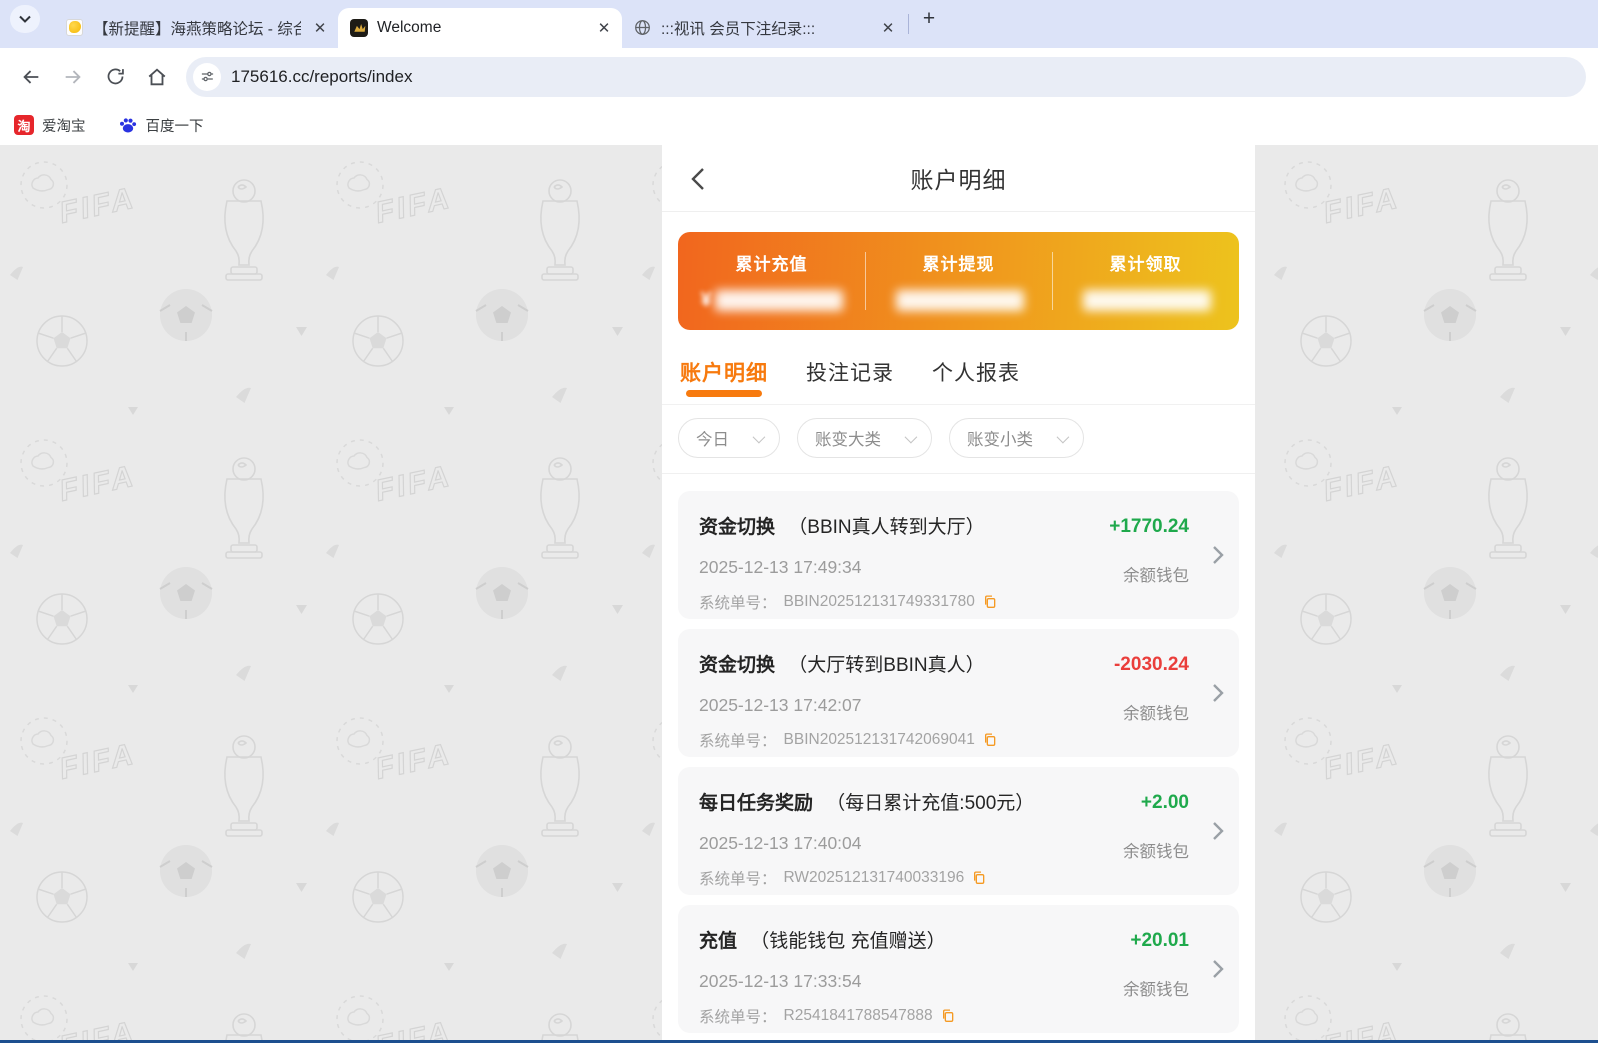  I want to click on summary-card: 累计充值 ¥ 累计提现 累计领取, so click(958, 281).